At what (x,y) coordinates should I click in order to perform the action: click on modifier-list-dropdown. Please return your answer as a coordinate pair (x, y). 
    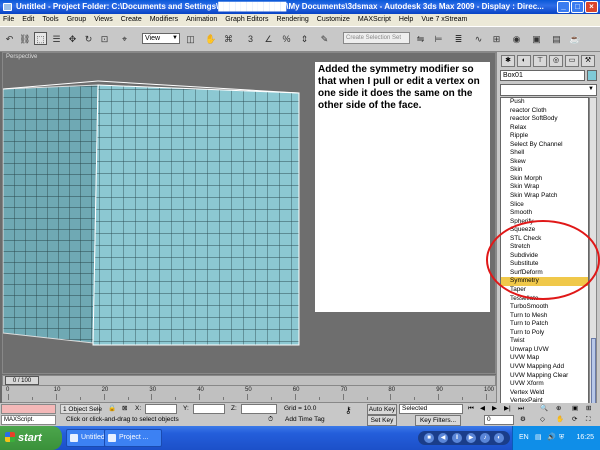
    Looking at the image, I should click on (548, 90).